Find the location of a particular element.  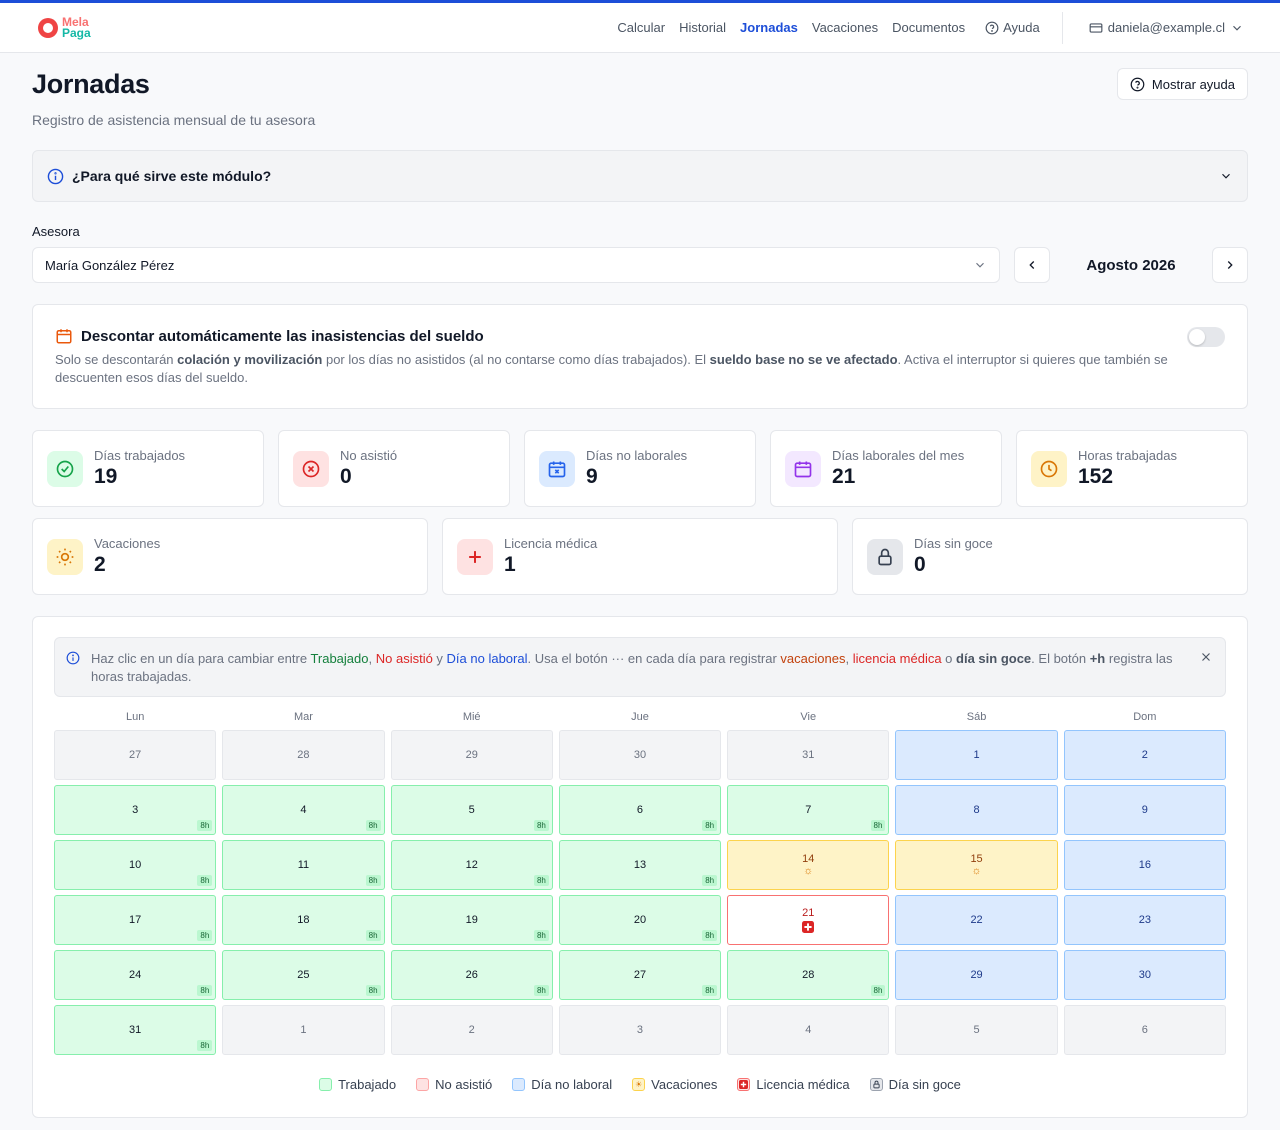

calendar-day: 6 is located at coordinates (1144, 1030).